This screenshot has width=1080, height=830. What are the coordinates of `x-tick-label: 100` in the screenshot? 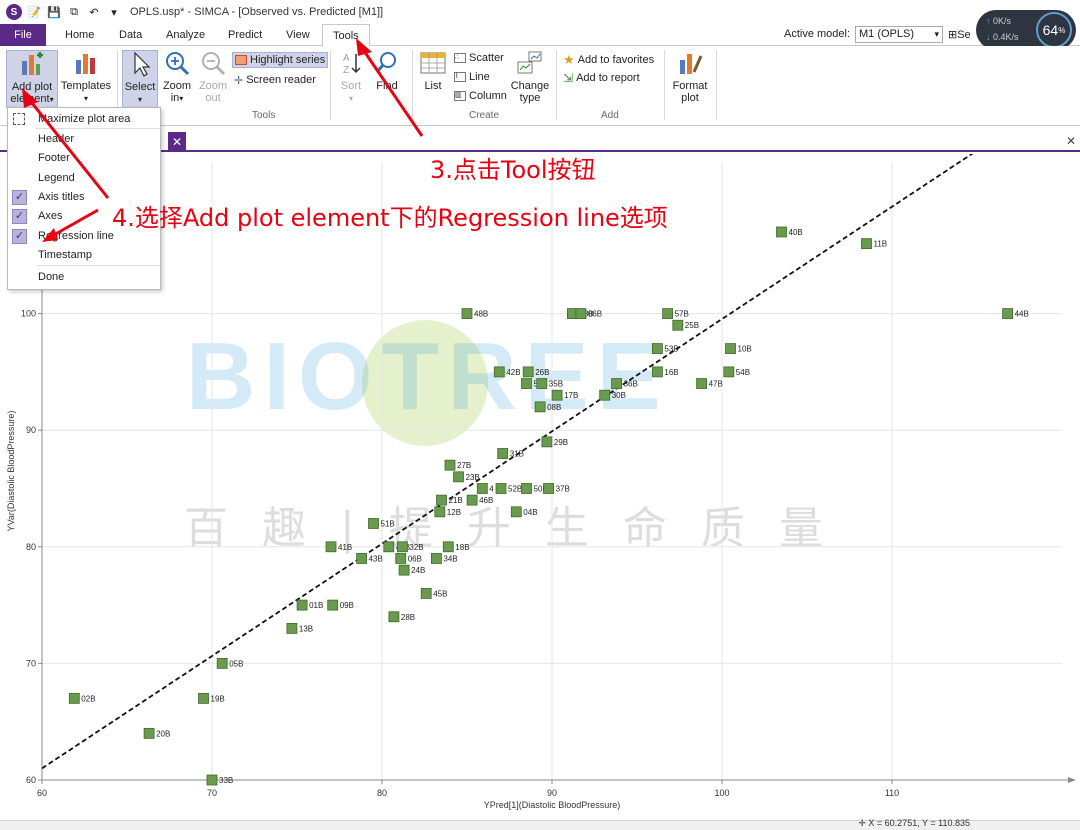 It's located at (721, 793).